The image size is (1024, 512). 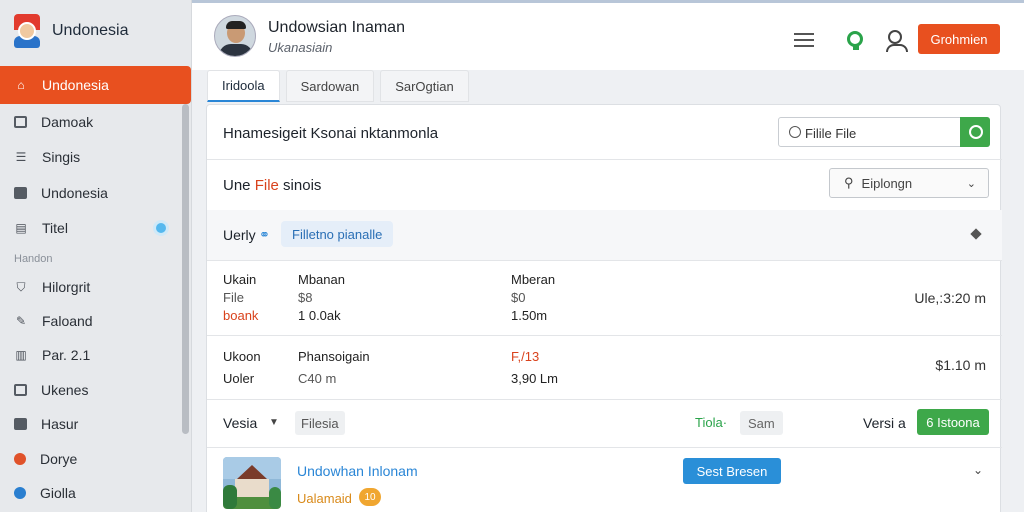 What do you see at coordinates (60, 424) in the screenshot?
I see `sidebar-item-label: Hasur` at bounding box center [60, 424].